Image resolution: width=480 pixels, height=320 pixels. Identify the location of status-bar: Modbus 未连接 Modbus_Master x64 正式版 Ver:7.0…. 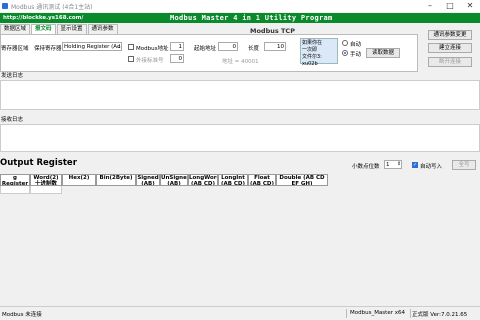
(240, 313).